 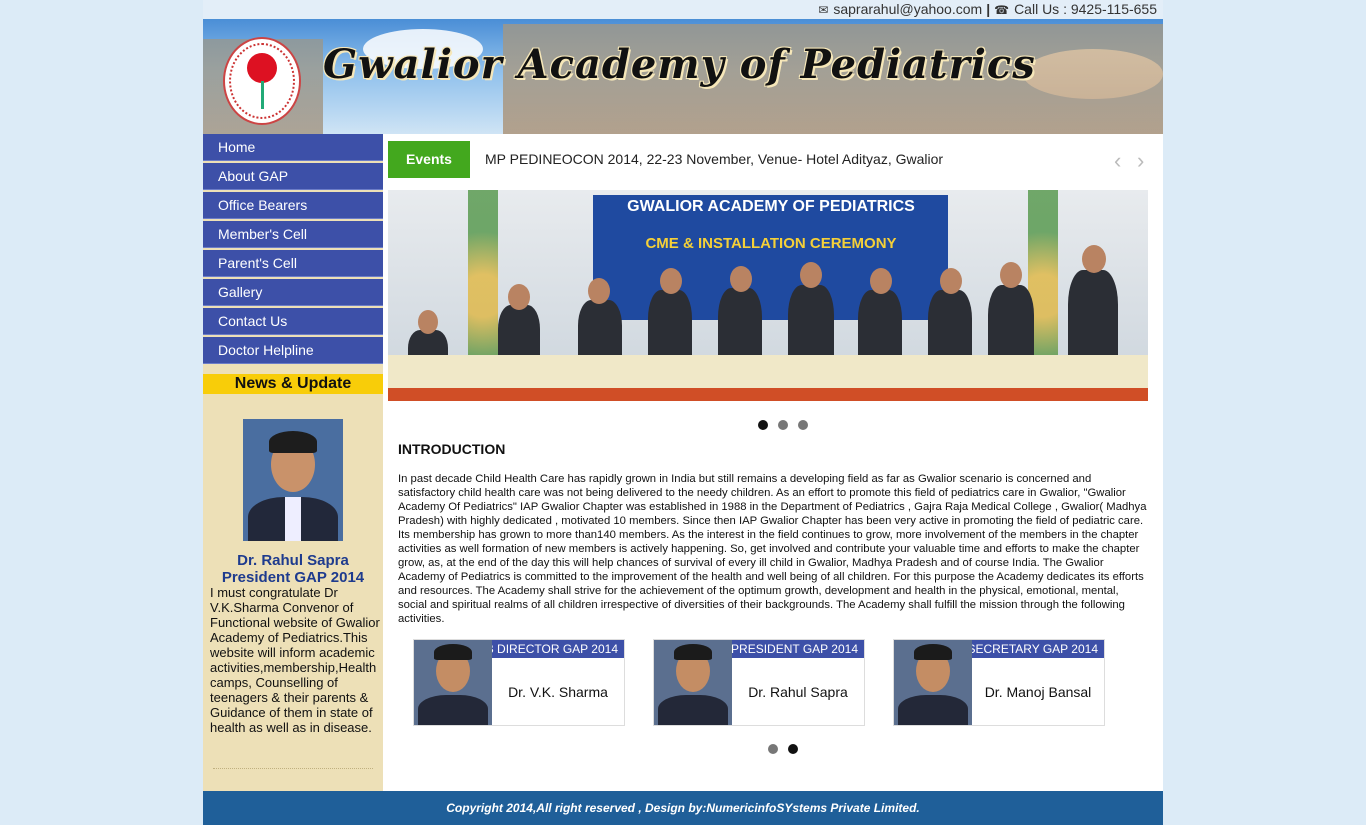 I want to click on president-photo, so click(x=293, y=480).